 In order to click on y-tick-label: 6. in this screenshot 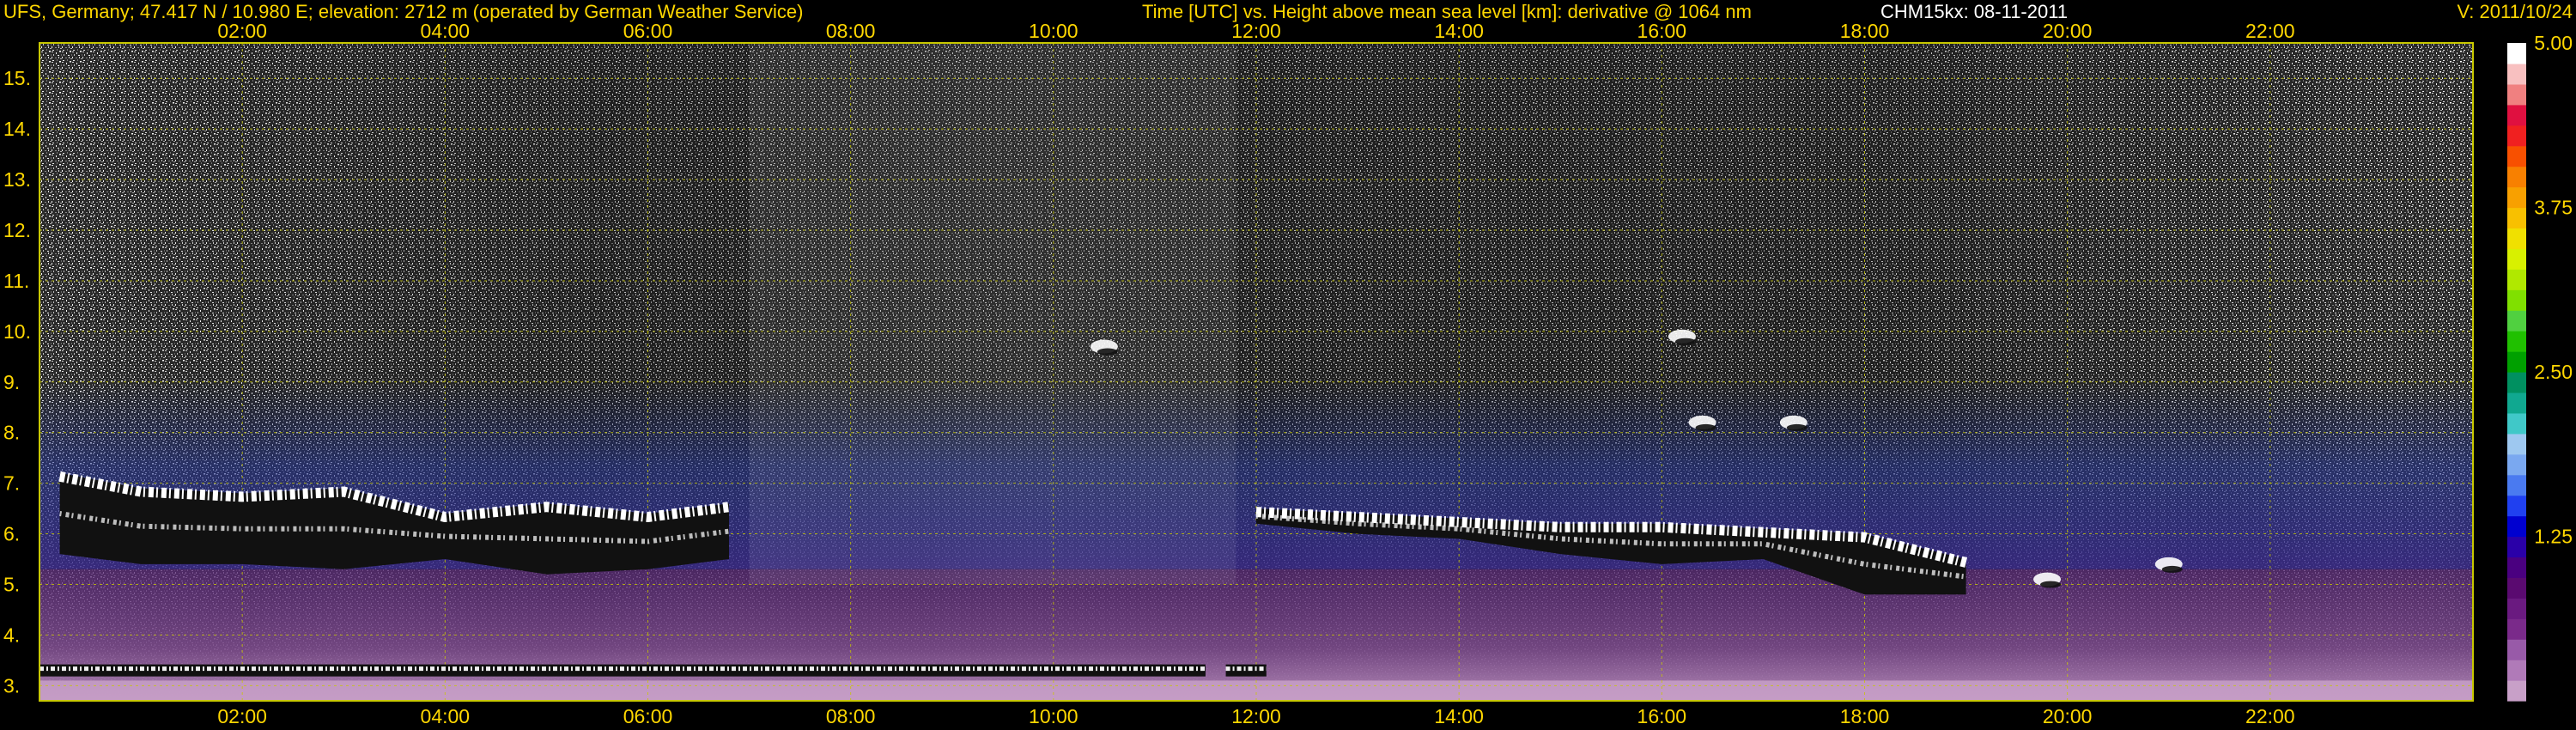, I will do `click(11, 534)`.